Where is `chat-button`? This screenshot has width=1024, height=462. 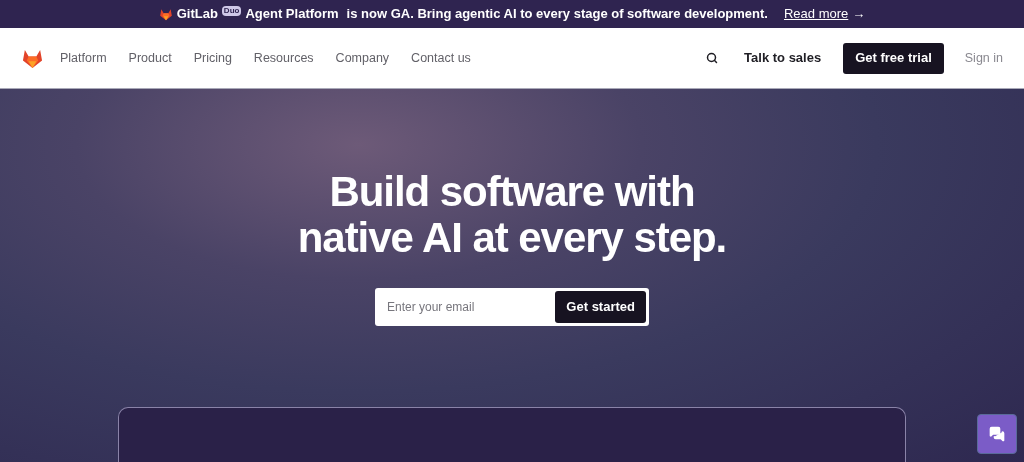
chat-button is located at coordinates (997, 434).